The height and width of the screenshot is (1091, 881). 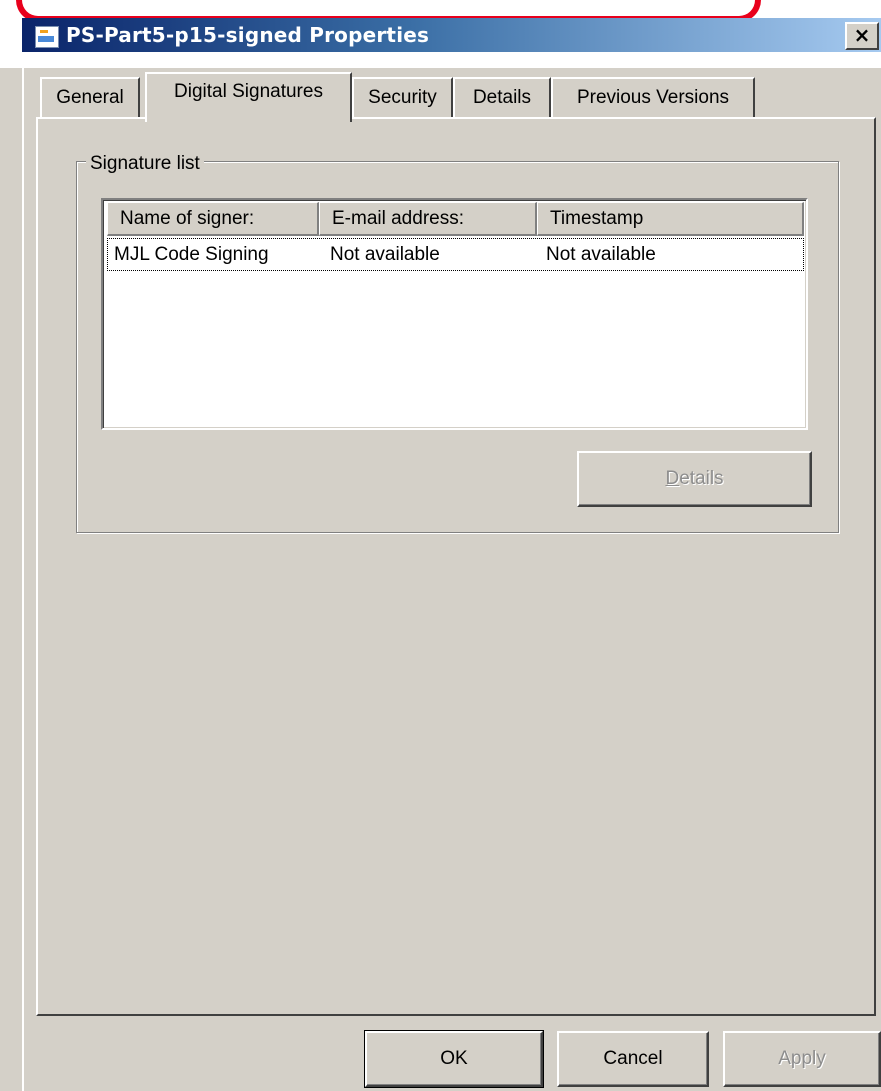 I want to click on title-bar-area: PS-Part5-p15-signed Properties ×, so click(x=440, y=34).